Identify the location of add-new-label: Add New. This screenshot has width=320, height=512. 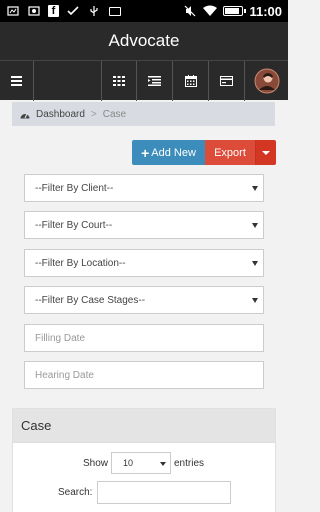
(173, 152).